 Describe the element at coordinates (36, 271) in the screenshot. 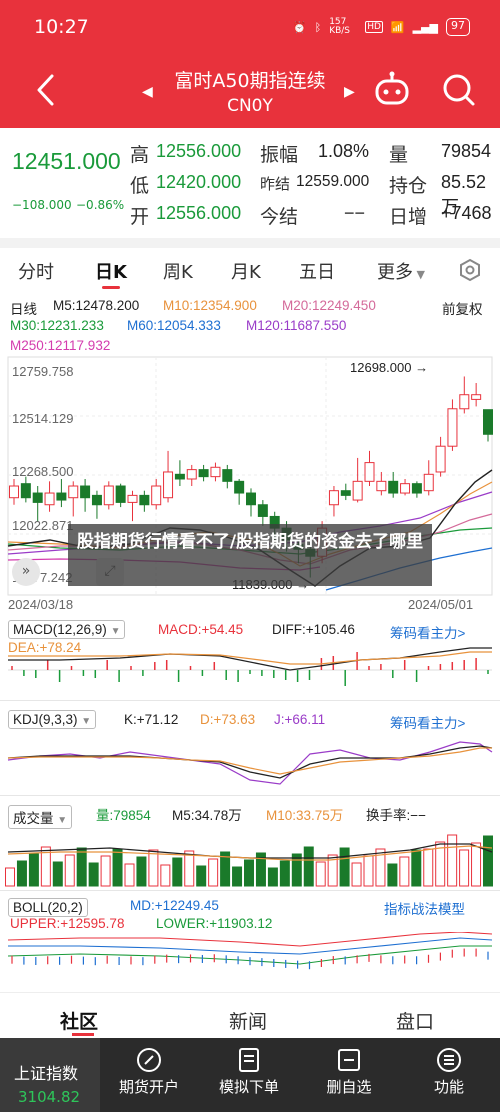

I see `tab-timeshare: 分时` at that location.